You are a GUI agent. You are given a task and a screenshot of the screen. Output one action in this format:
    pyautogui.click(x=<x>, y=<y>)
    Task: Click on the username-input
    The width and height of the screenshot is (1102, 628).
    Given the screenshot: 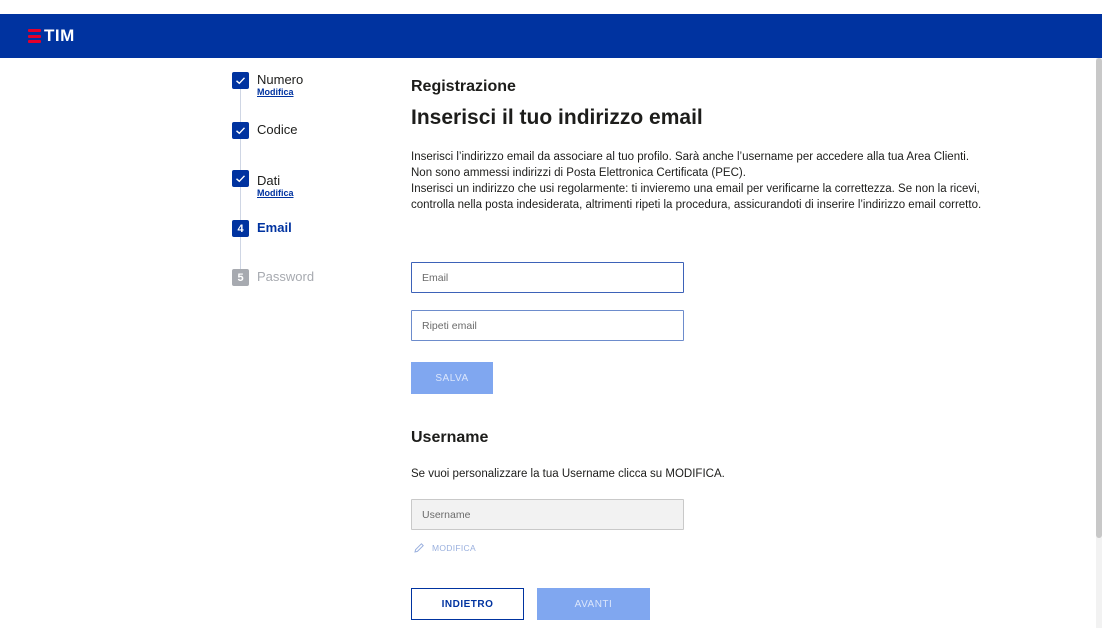 What is the action you would take?
    pyautogui.click(x=547, y=514)
    